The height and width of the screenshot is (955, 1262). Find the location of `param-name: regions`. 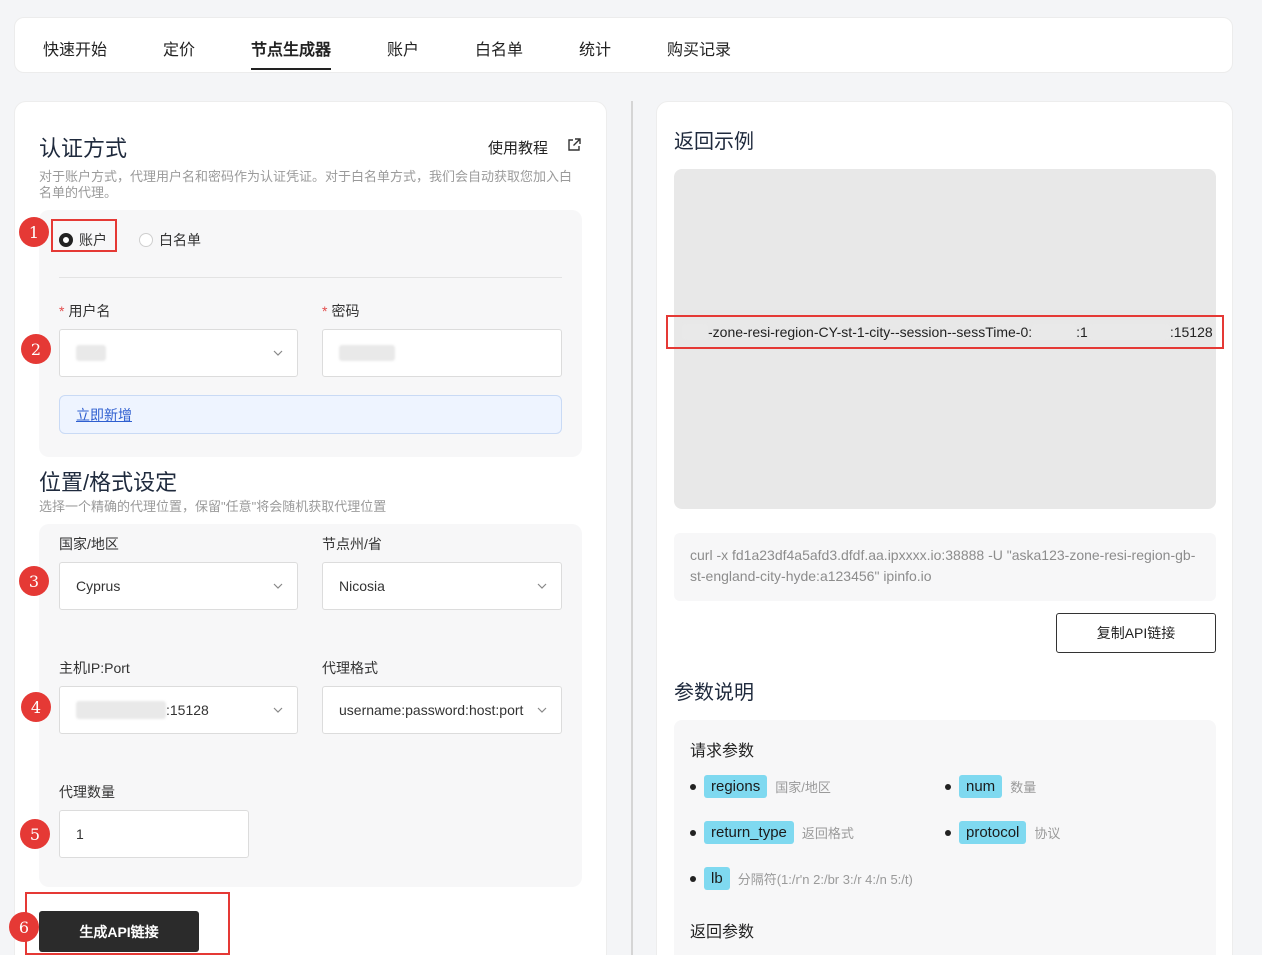

param-name: regions is located at coordinates (736, 786).